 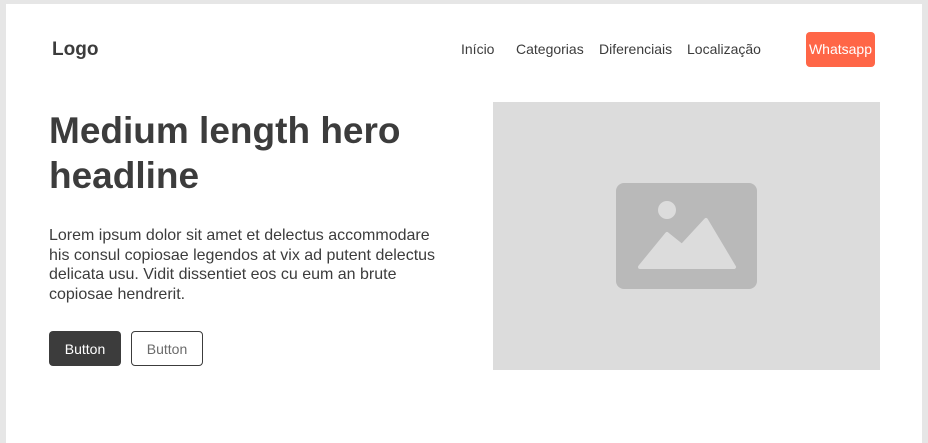 What do you see at coordinates (635, 49) in the screenshot?
I see `nav-link-diferenciais: Diferenciais` at bounding box center [635, 49].